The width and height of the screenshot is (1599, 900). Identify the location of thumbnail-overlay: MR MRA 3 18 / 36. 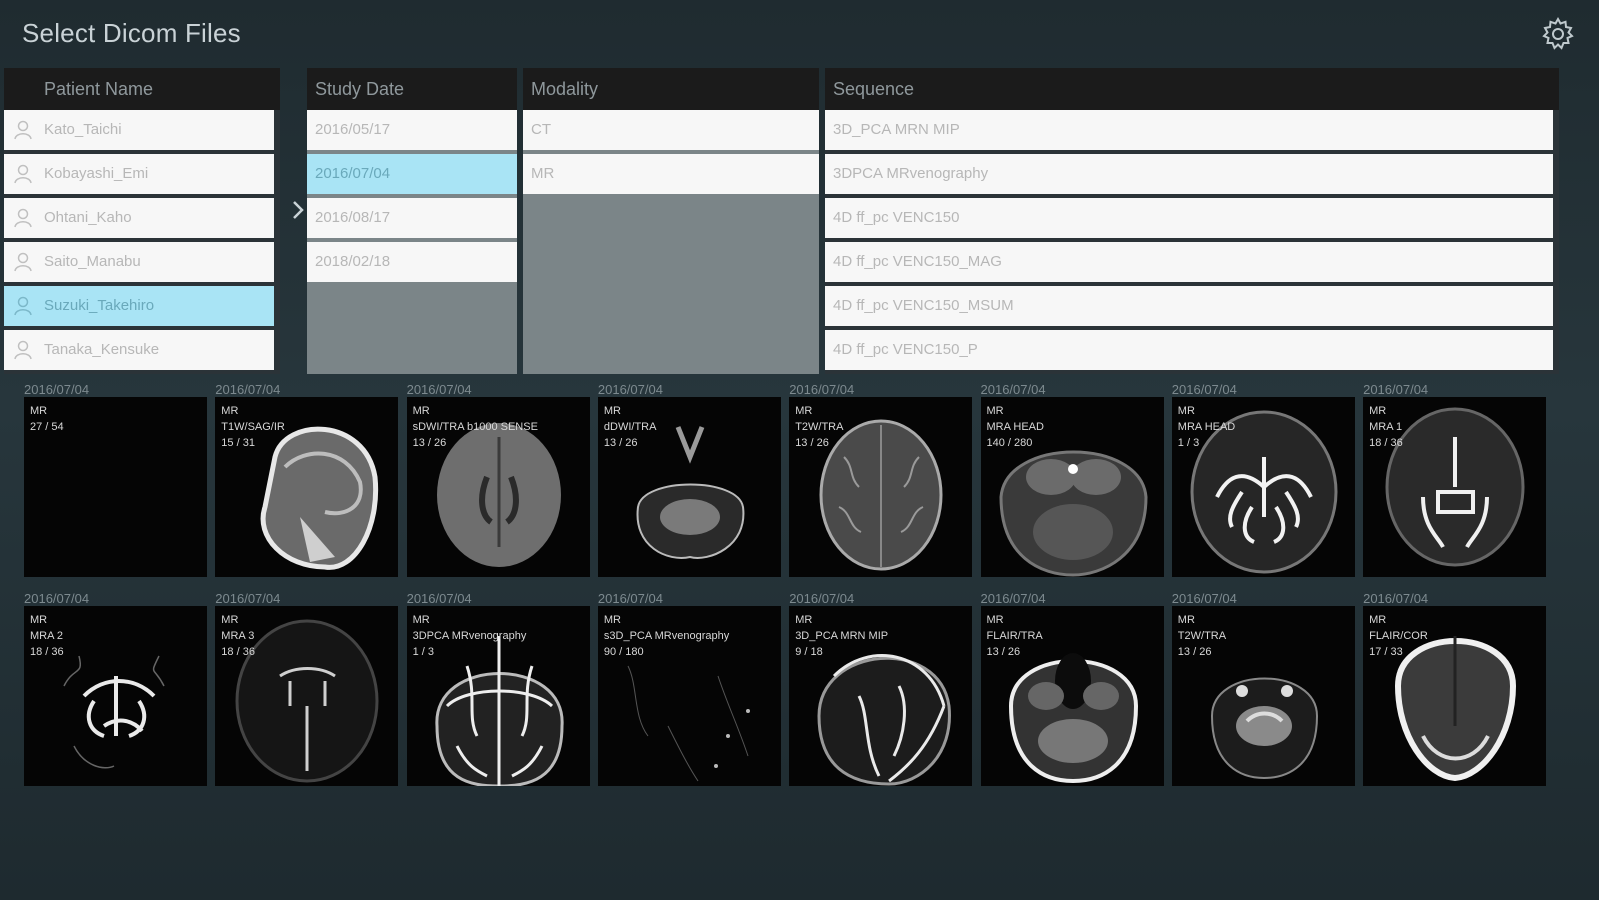
(238, 636).